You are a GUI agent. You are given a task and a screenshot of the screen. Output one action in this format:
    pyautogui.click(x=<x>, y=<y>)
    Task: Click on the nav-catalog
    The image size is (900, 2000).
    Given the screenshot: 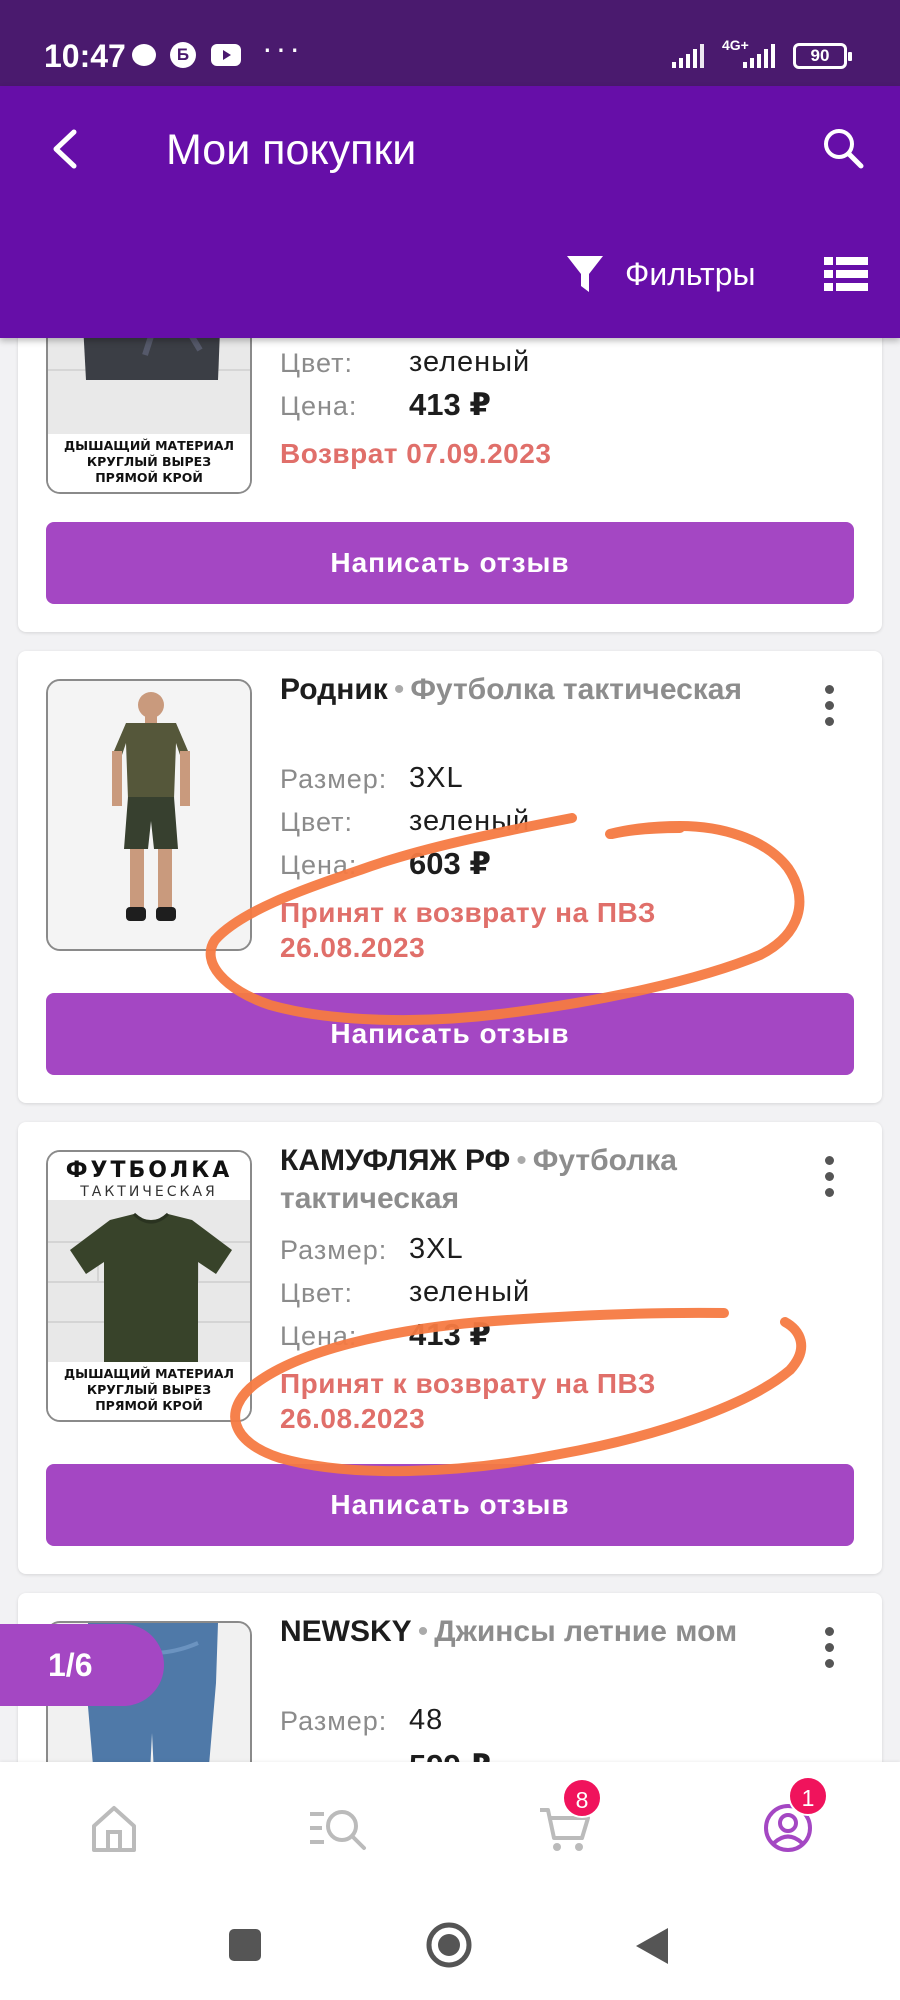 What is the action you would take?
    pyautogui.click(x=338, y=1828)
    